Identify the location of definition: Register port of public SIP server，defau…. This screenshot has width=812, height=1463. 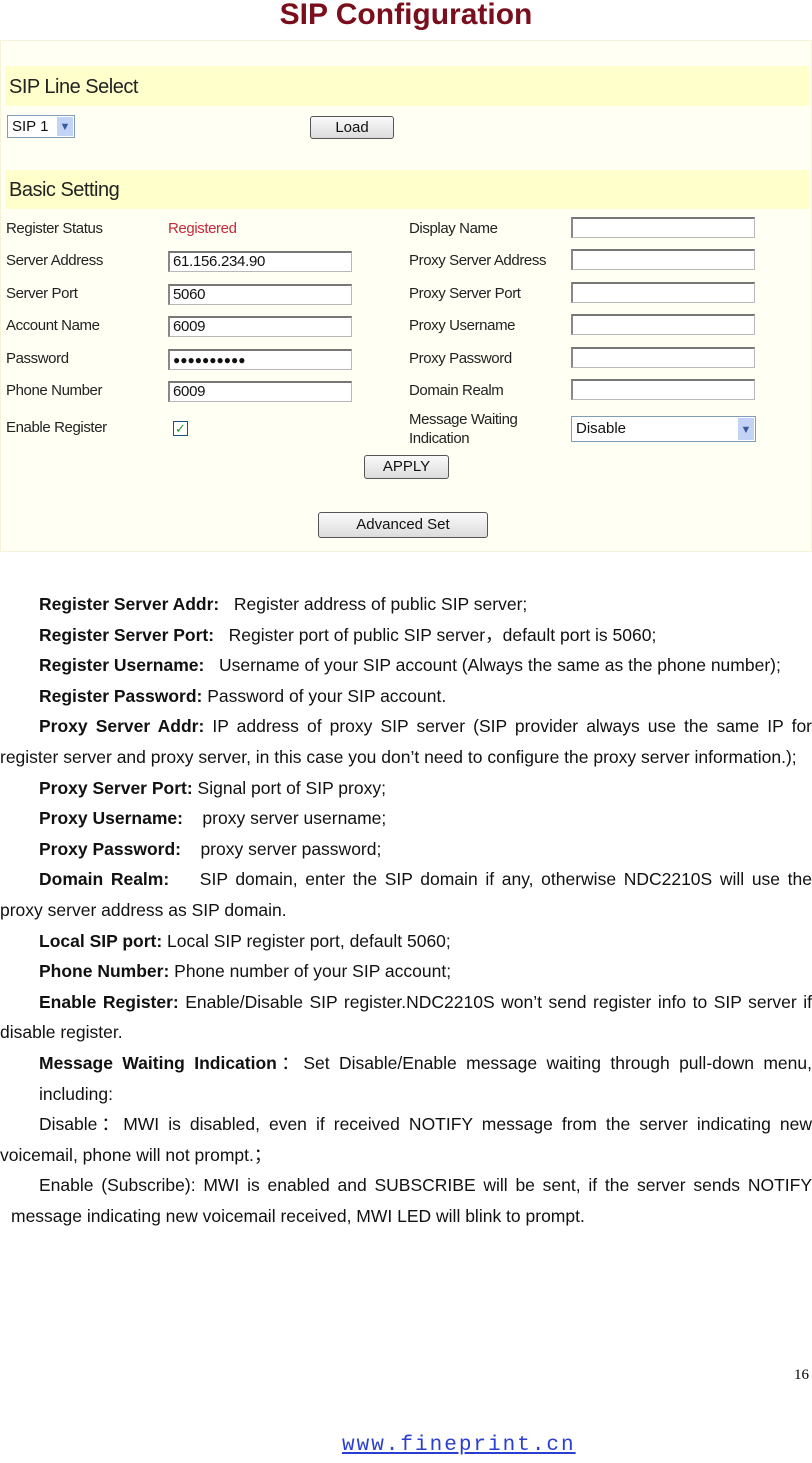
(435, 634).